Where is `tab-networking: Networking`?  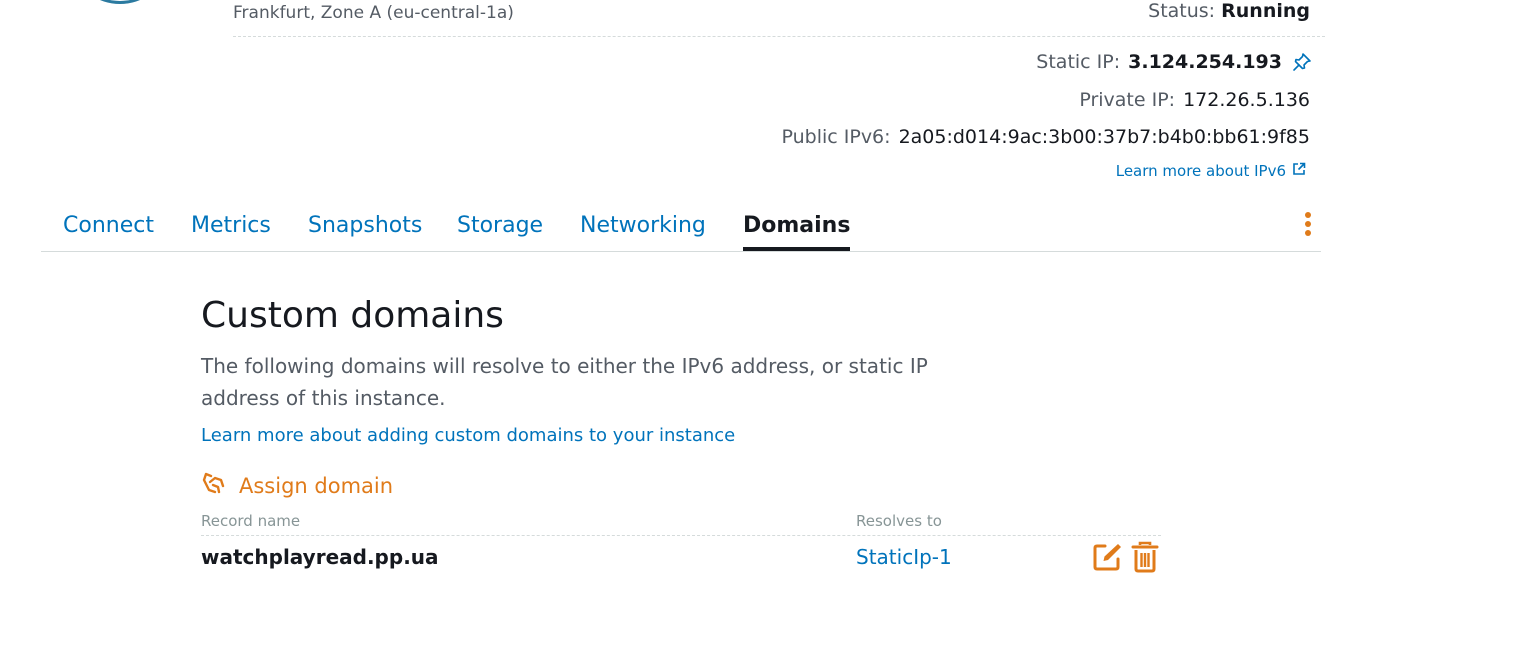
tab-networking: Networking is located at coordinates (643, 228).